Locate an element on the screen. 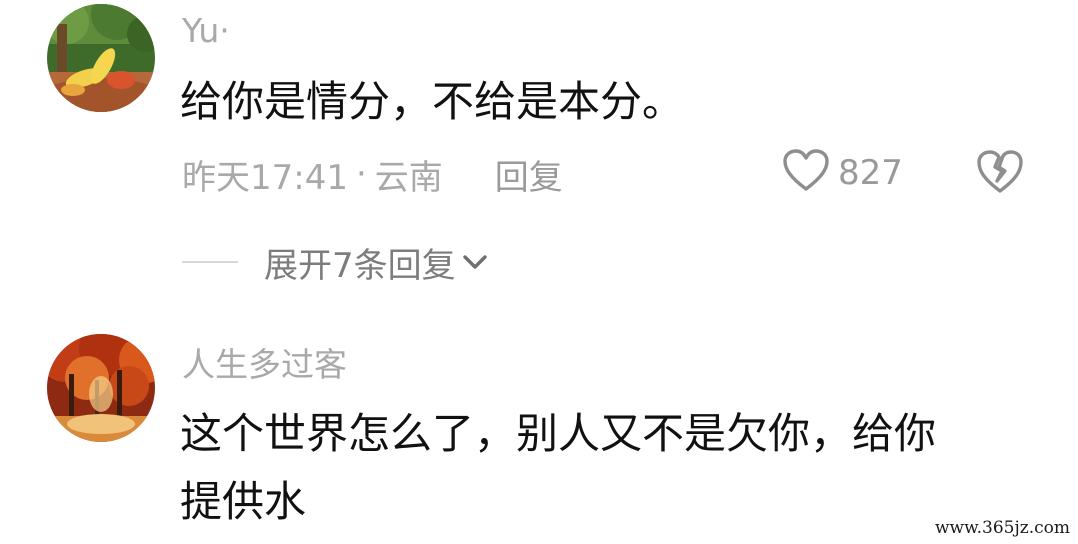 Image resolution: width=1078 pixels, height=544 pixels. comment-meta: 昨天17:41 · 云南 回复 is located at coordinates (372, 174).